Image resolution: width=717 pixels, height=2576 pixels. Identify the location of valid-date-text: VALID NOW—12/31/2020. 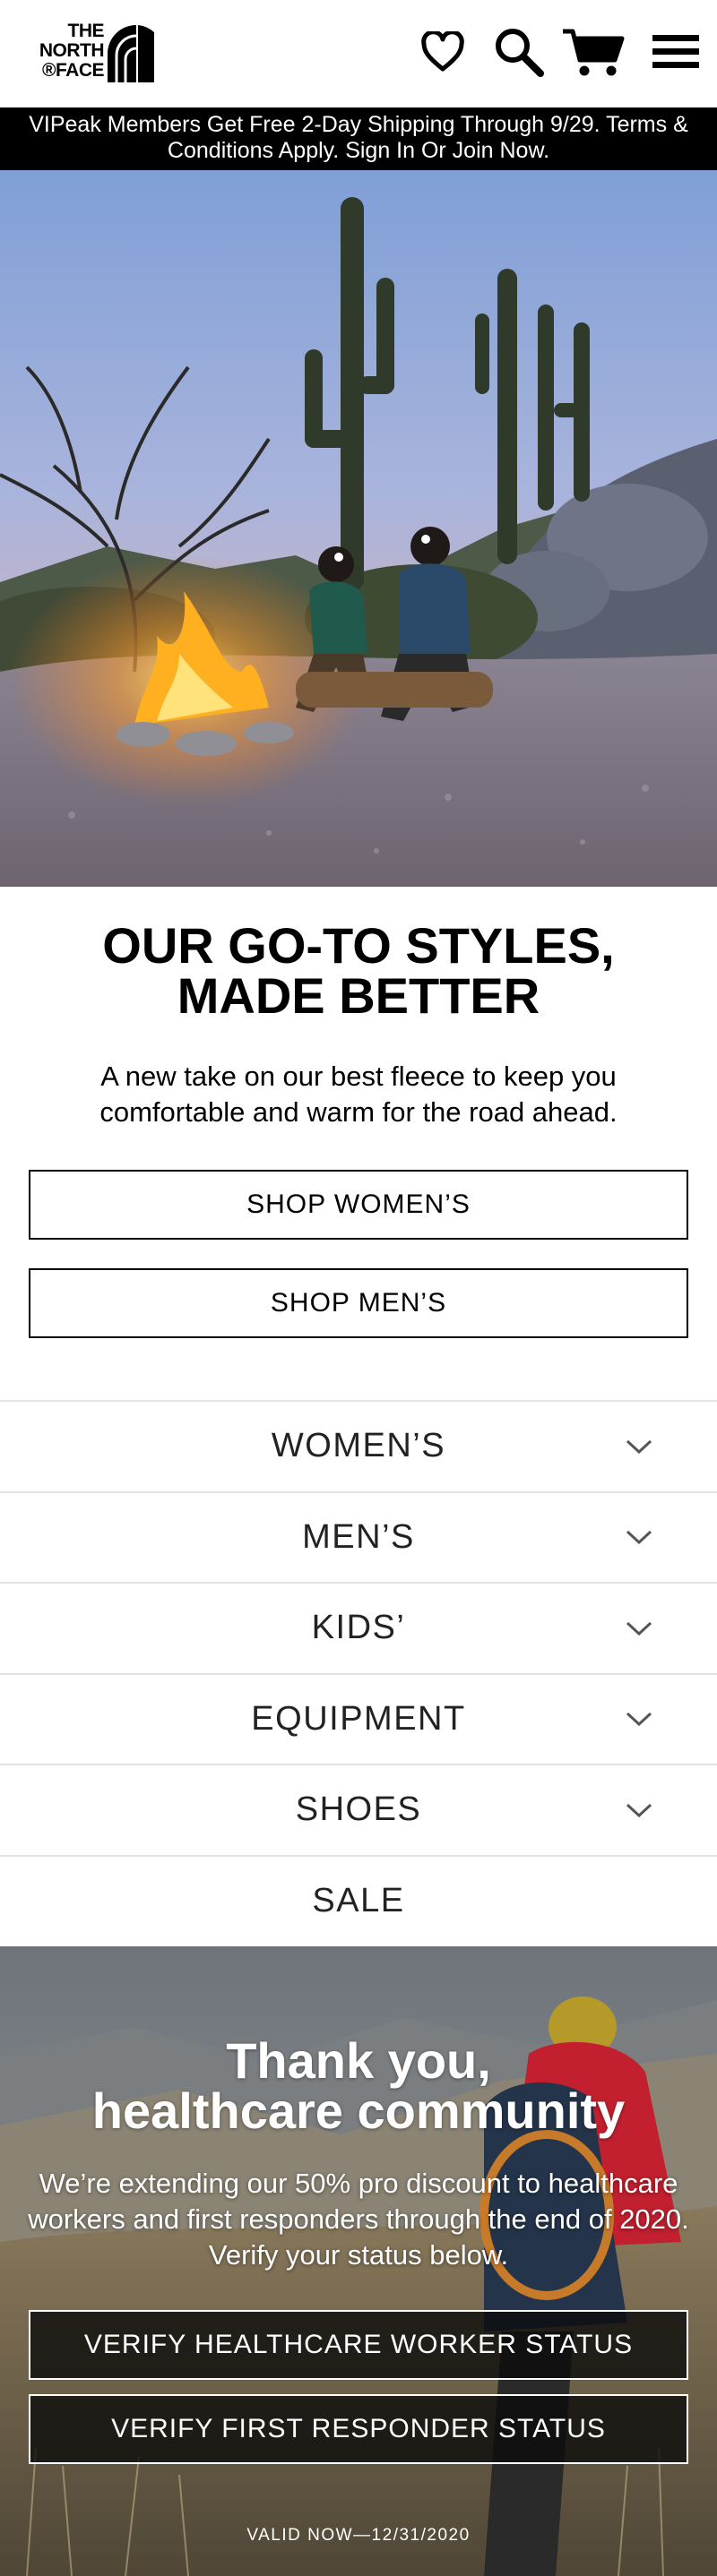
(358, 2535).